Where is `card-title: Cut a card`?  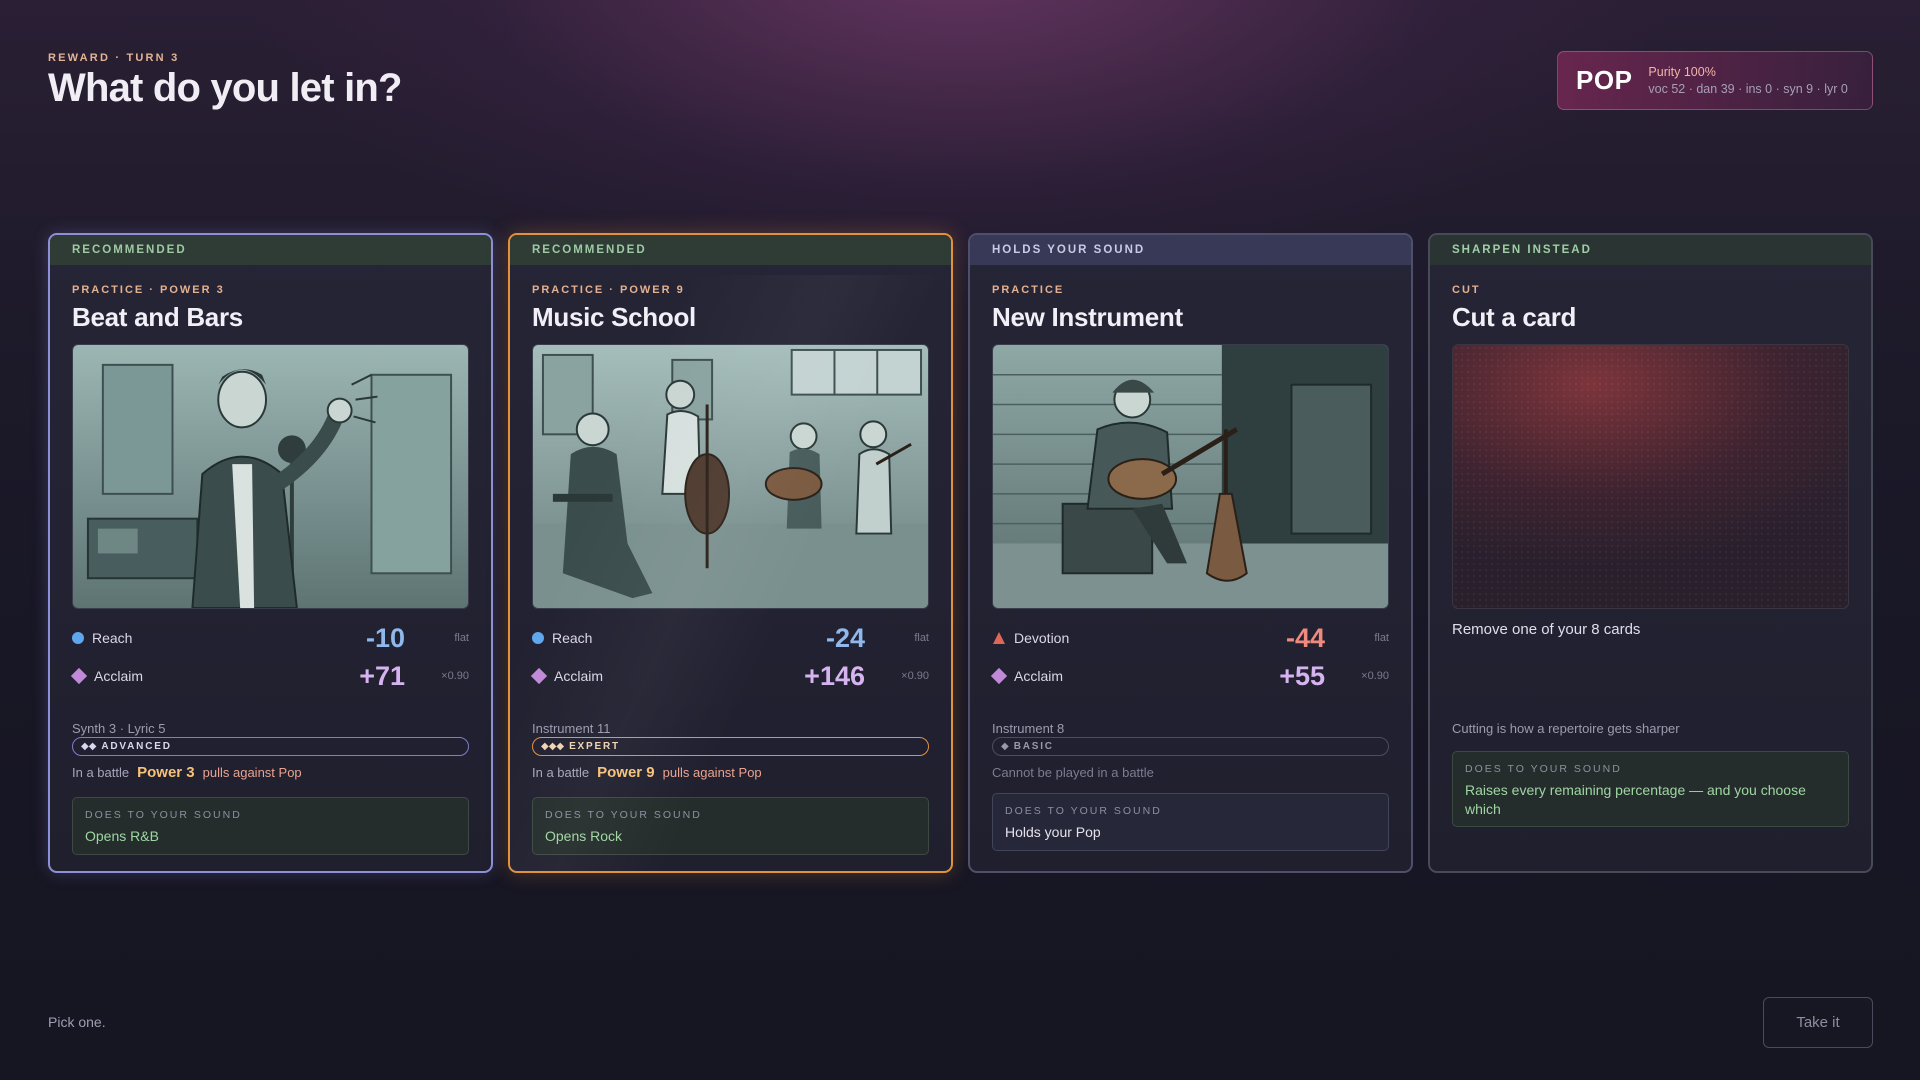
card-title: Cut a card is located at coordinates (1514, 317).